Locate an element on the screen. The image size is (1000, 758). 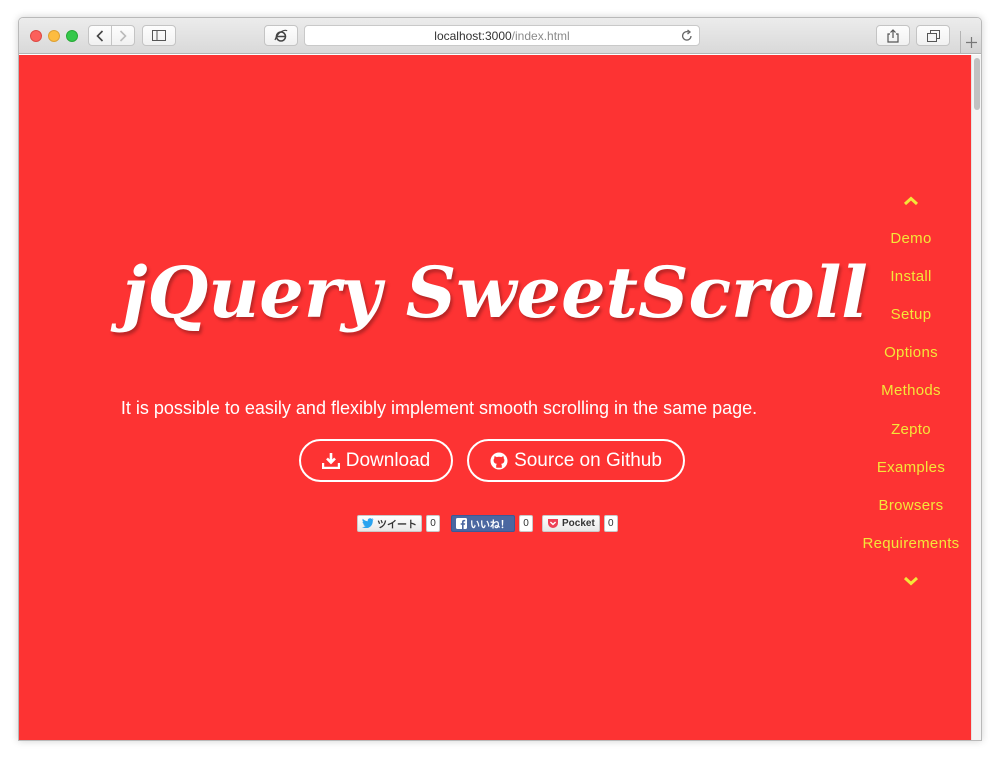
tweet-widget: ツイート 0 is located at coordinates (398, 523).